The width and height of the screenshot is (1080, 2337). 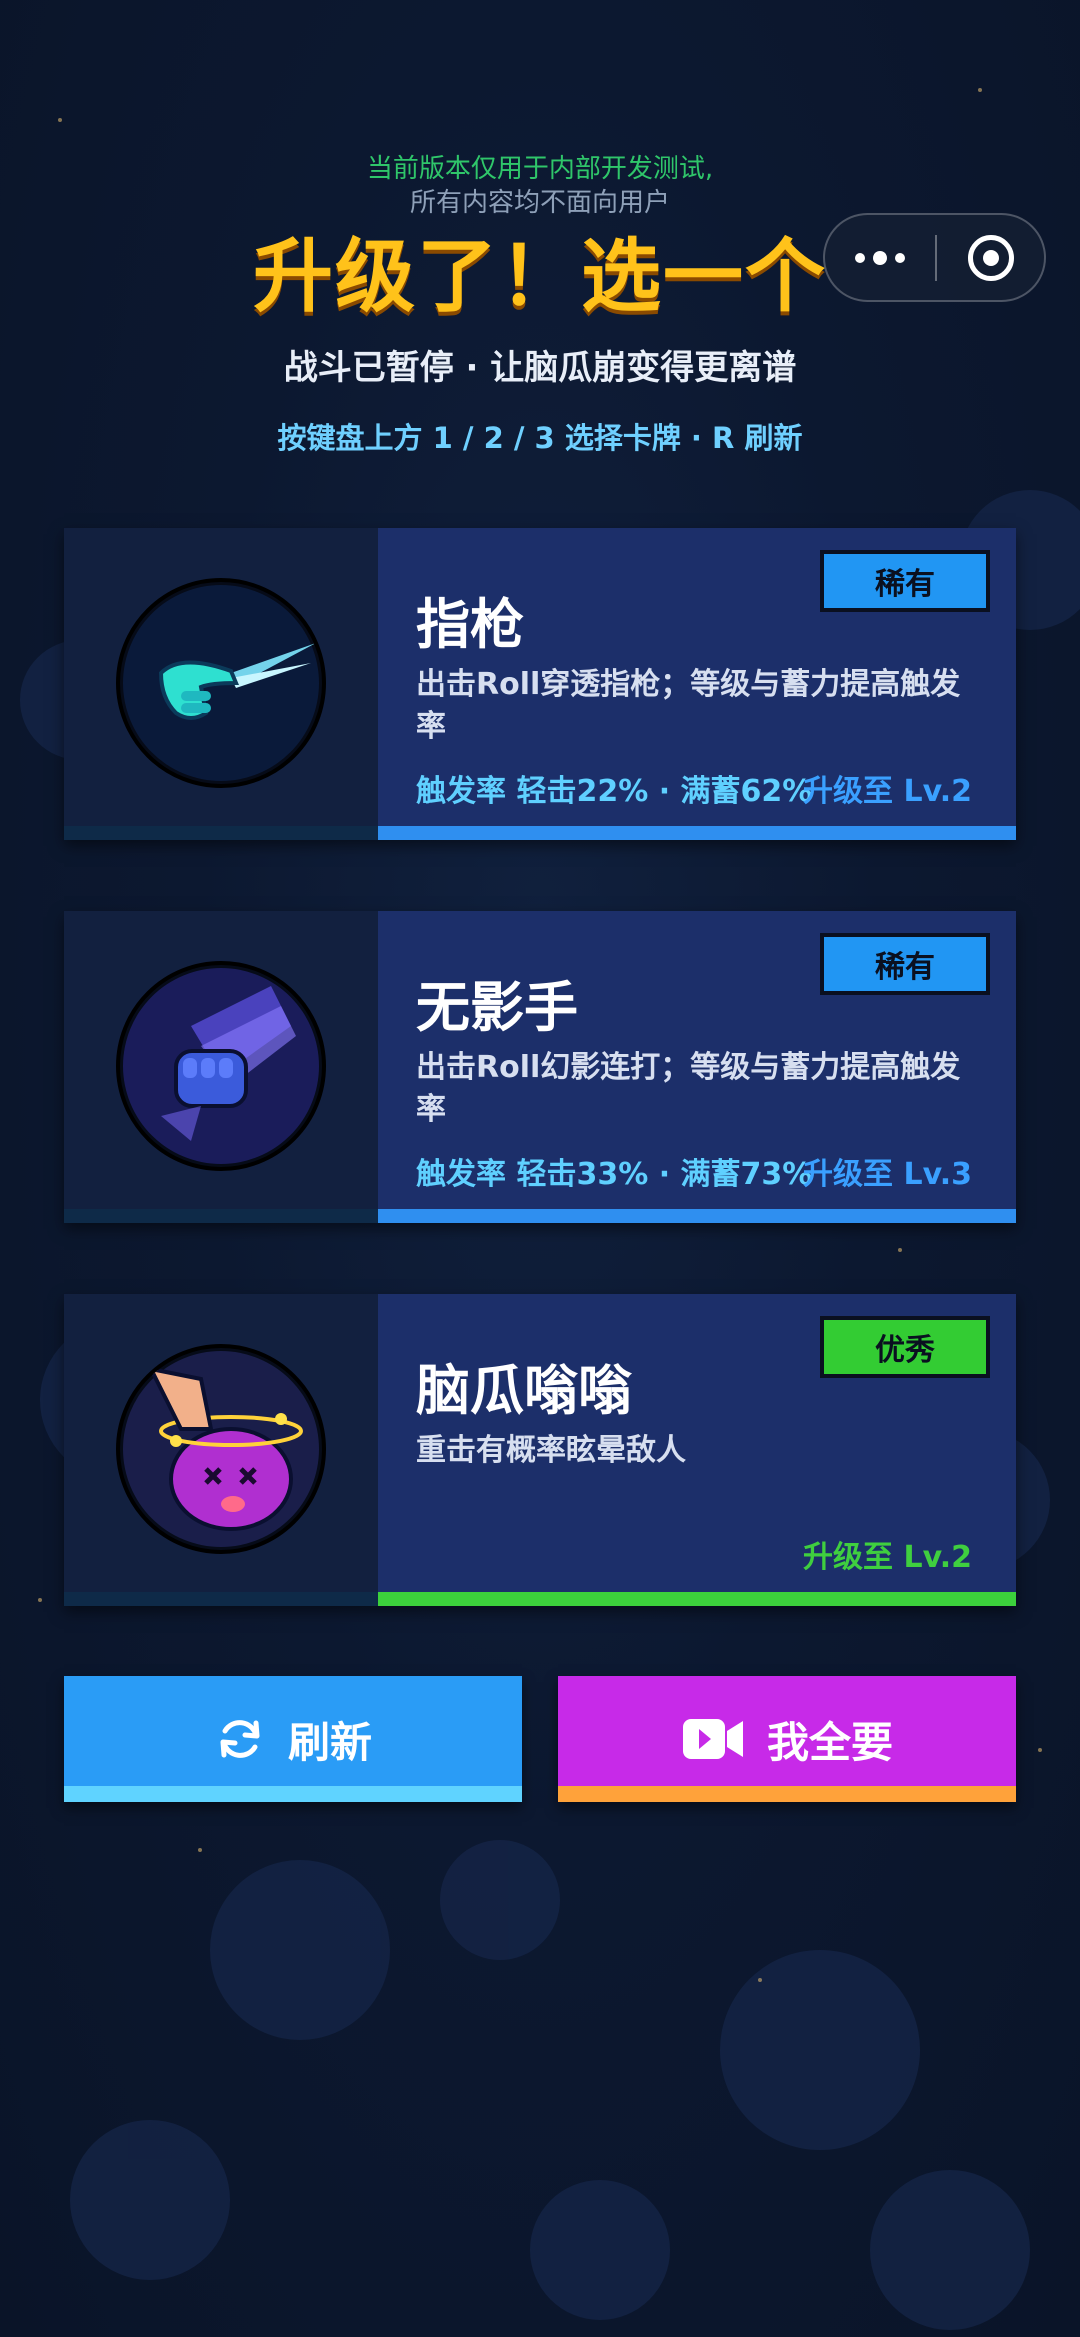 I want to click on card-description: 出击Roll幻影连打；等级与蓄力提高触发率, so click(x=688, y=1088).